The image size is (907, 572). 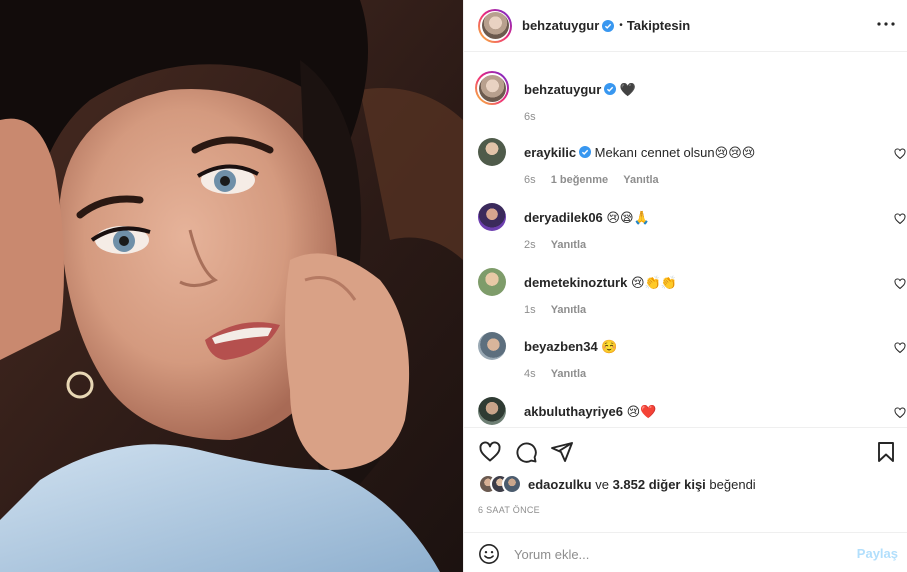 What do you see at coordinates (530, 245) in the screenshot?
I see `comment-time: 2s` at bounding box center [530, 245].